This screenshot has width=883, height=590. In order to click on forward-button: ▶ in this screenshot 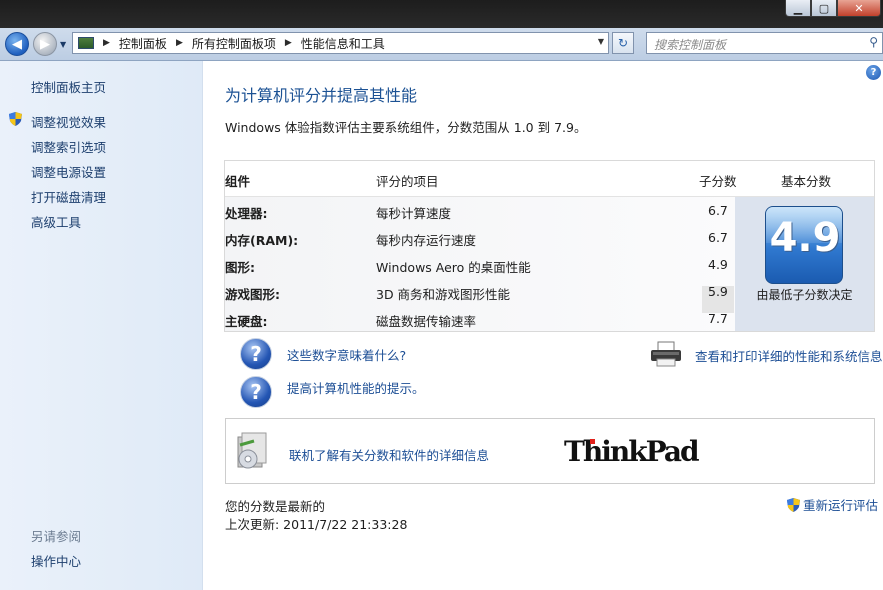, I will do `click(45, 44)`.